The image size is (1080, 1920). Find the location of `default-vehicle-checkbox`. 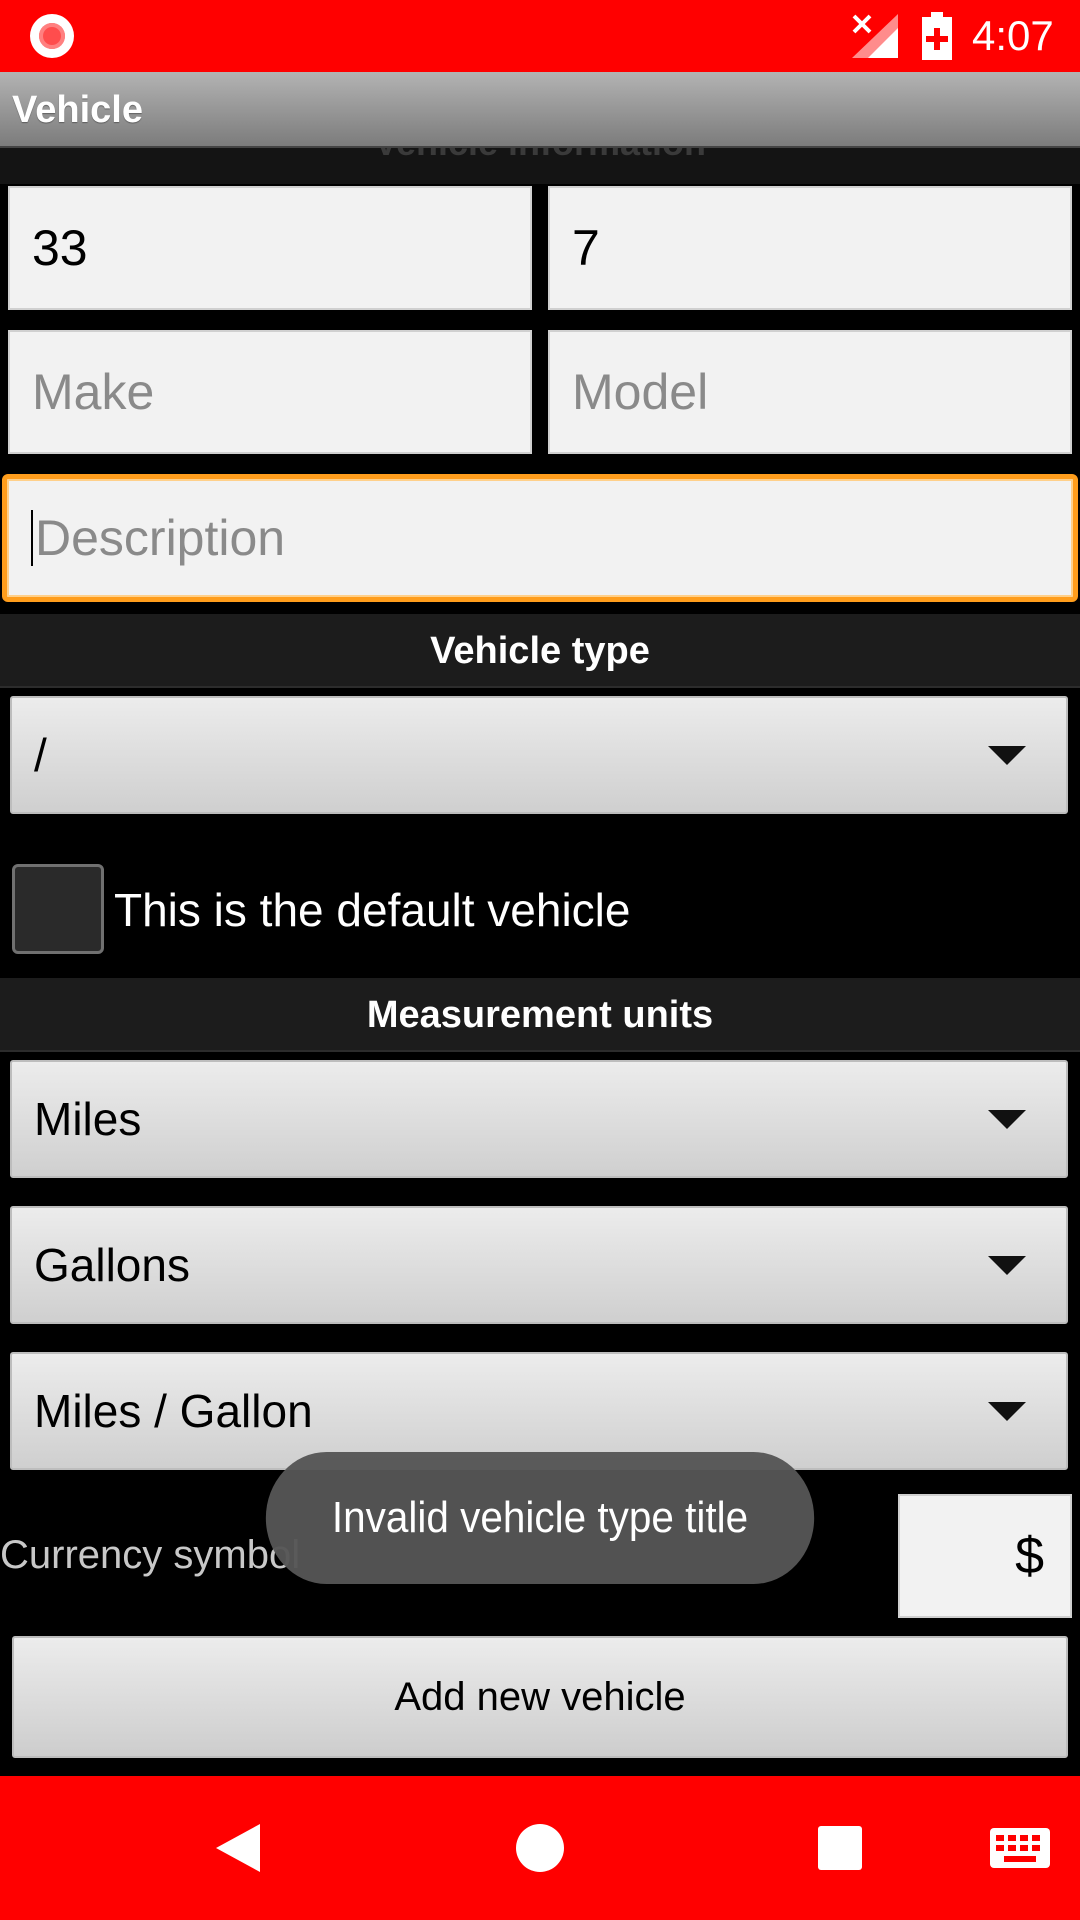

default-vehicle-checkbox is located at coordinates (58, 909).